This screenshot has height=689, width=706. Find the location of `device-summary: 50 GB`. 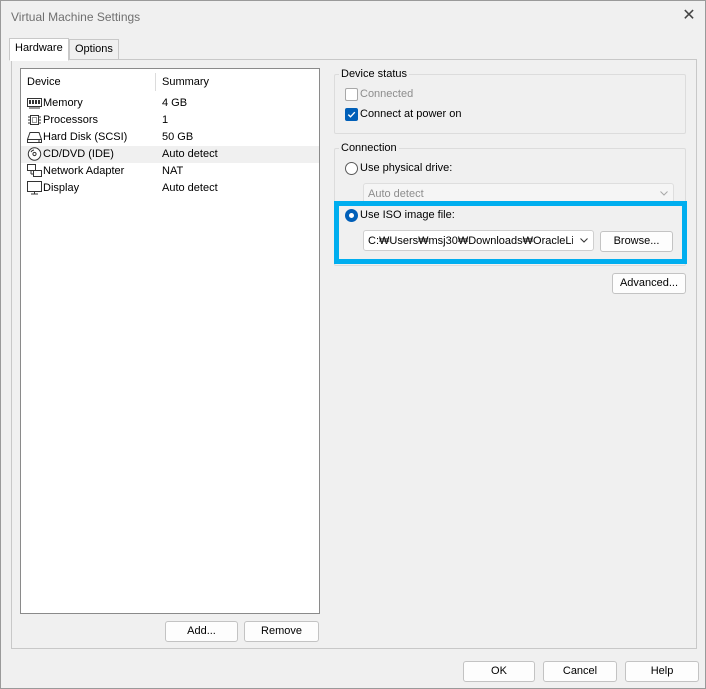

device-summary: 50 GB is located at coordinates (178, 137).